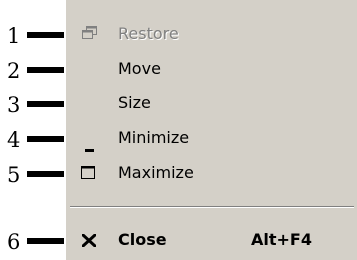 The height and width of the screenshot is (260, 357). I want to click on callout-number: 1, so click(14, 36).